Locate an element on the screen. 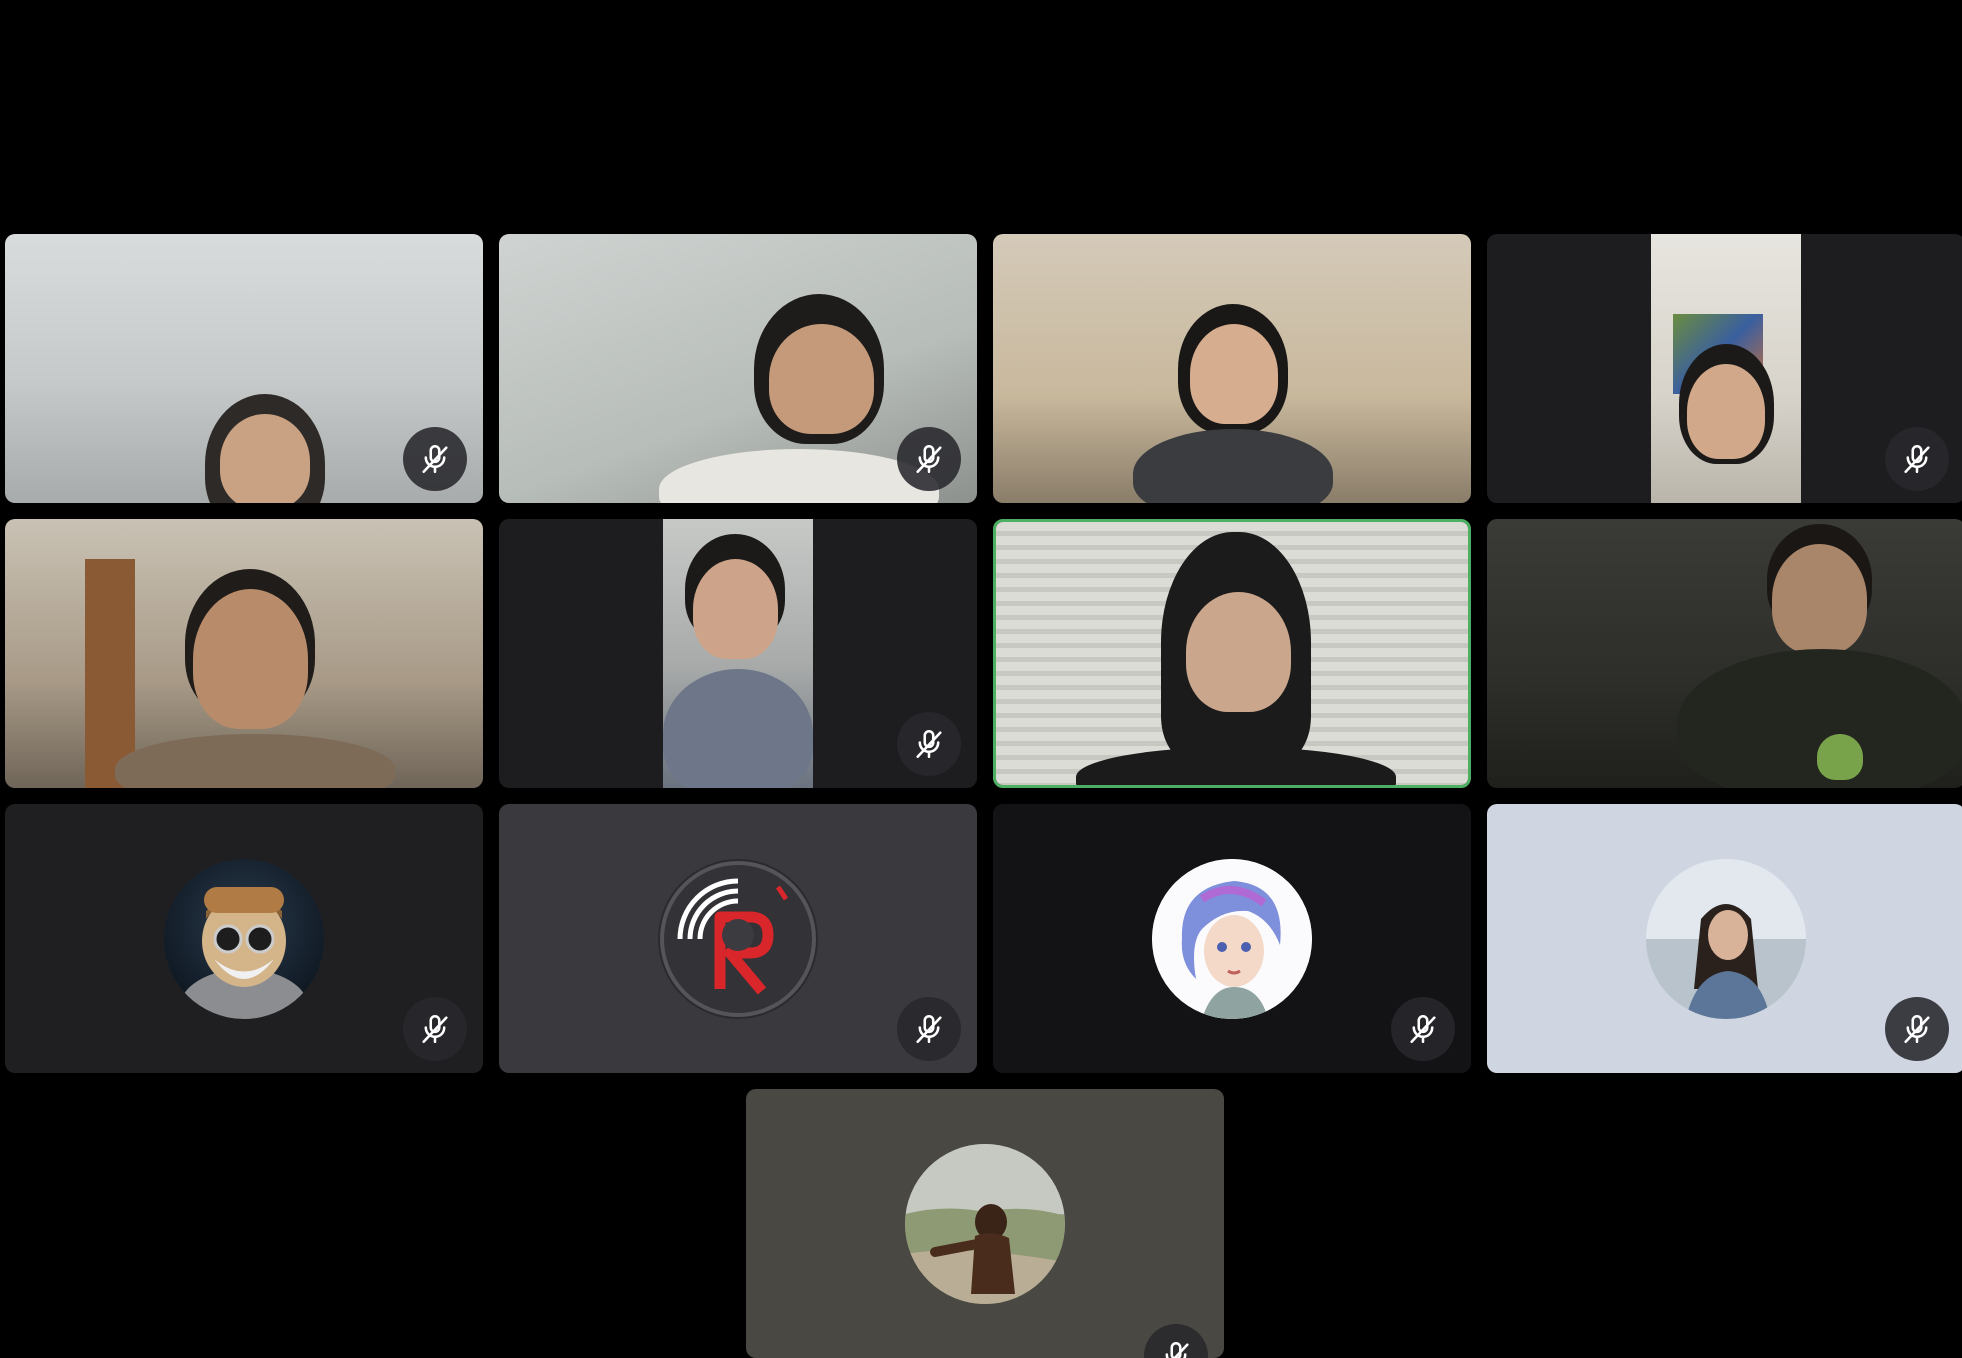 The image size is (1962, 1358). participant-tile-7-active-speaker is located at coordinates (1232, 653).